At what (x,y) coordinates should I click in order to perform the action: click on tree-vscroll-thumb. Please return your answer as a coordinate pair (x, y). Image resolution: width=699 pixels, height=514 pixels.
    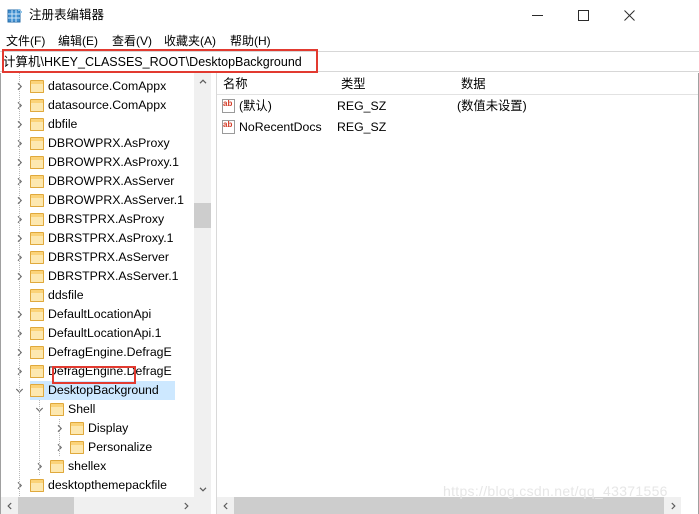
    Looking at the image, I should click on (202, 215).